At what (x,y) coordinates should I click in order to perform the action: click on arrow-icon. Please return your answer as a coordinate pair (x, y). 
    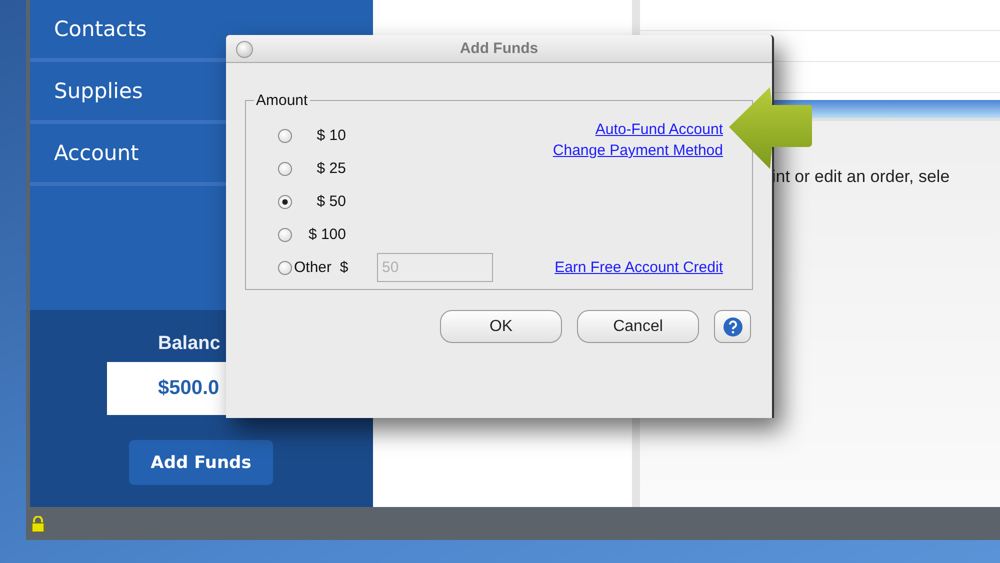
    Looking at the image, I should click on (770, 128).